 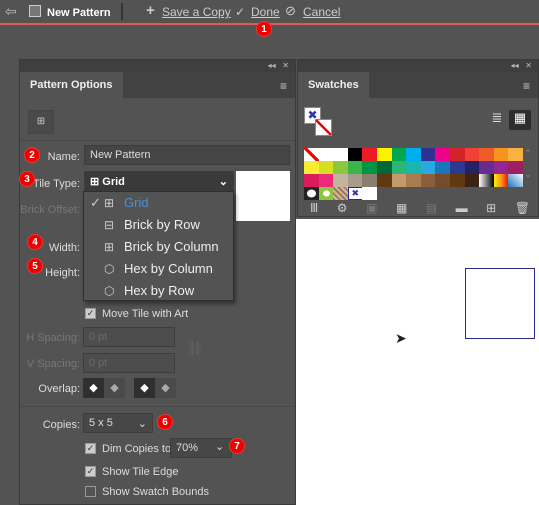 I want to click on save-copy-button: Save a Copy, so click(x=196, y=12).